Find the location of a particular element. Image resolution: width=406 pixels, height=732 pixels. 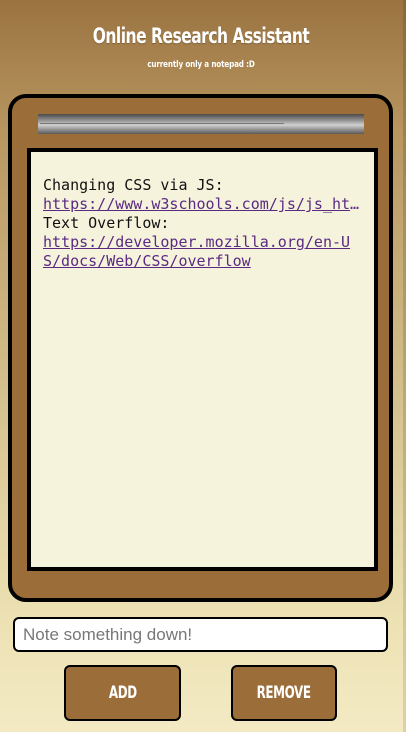

add-button-label: ADD is located at coordinates (122, 693).